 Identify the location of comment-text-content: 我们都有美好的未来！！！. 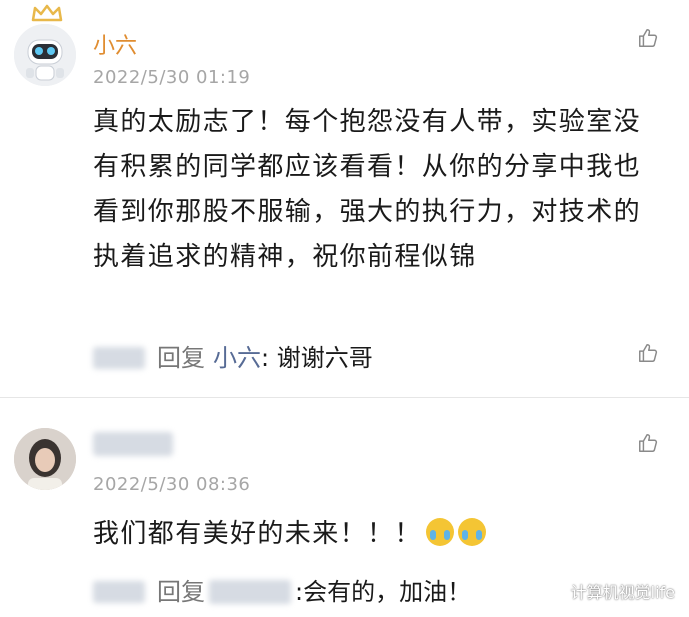
(257, 534).